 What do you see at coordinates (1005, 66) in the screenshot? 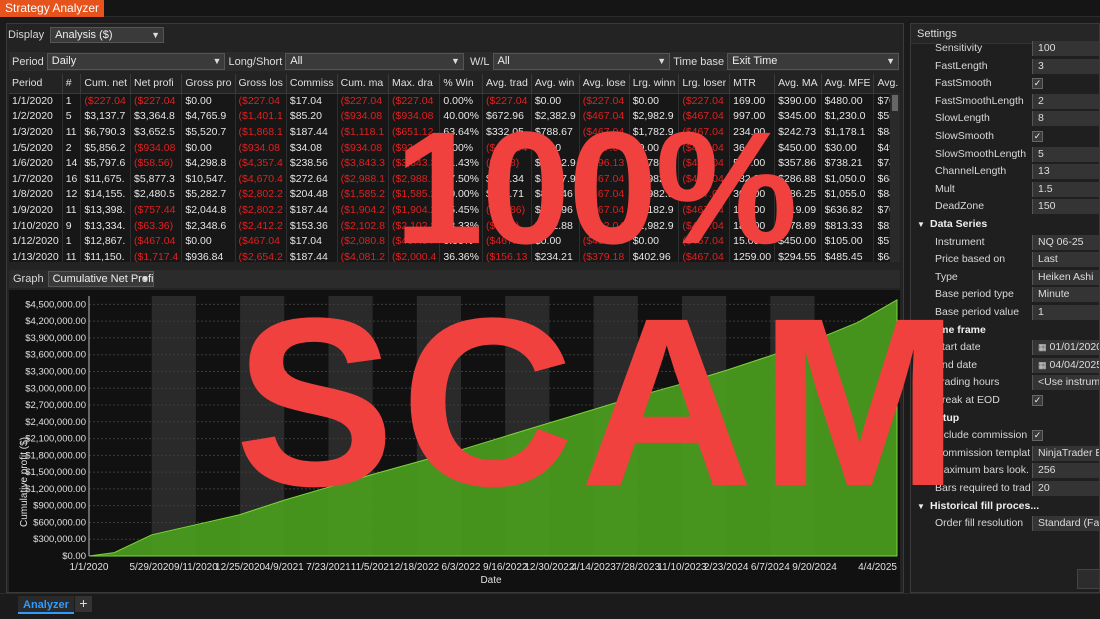
I see `setting-row: FastLength 3` at bounding box center [1005, 66].